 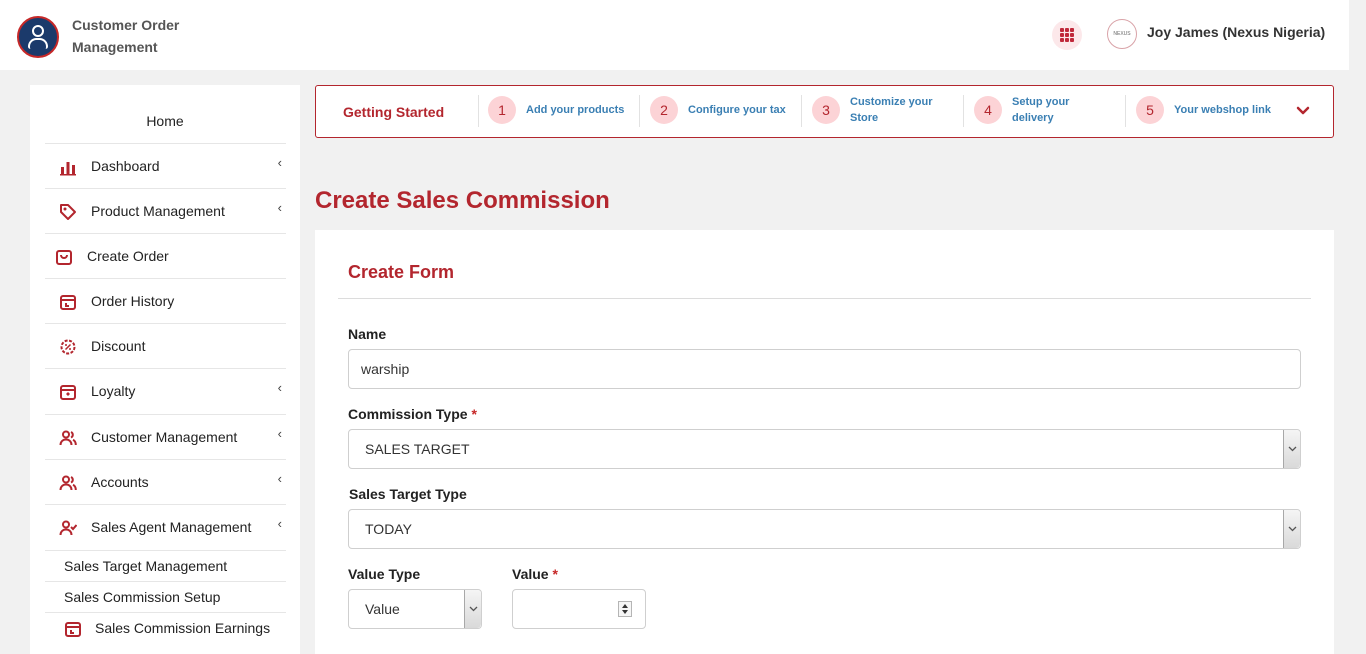 I want to click on getting-started-title: Getting Started, so click(x=394, y=112).